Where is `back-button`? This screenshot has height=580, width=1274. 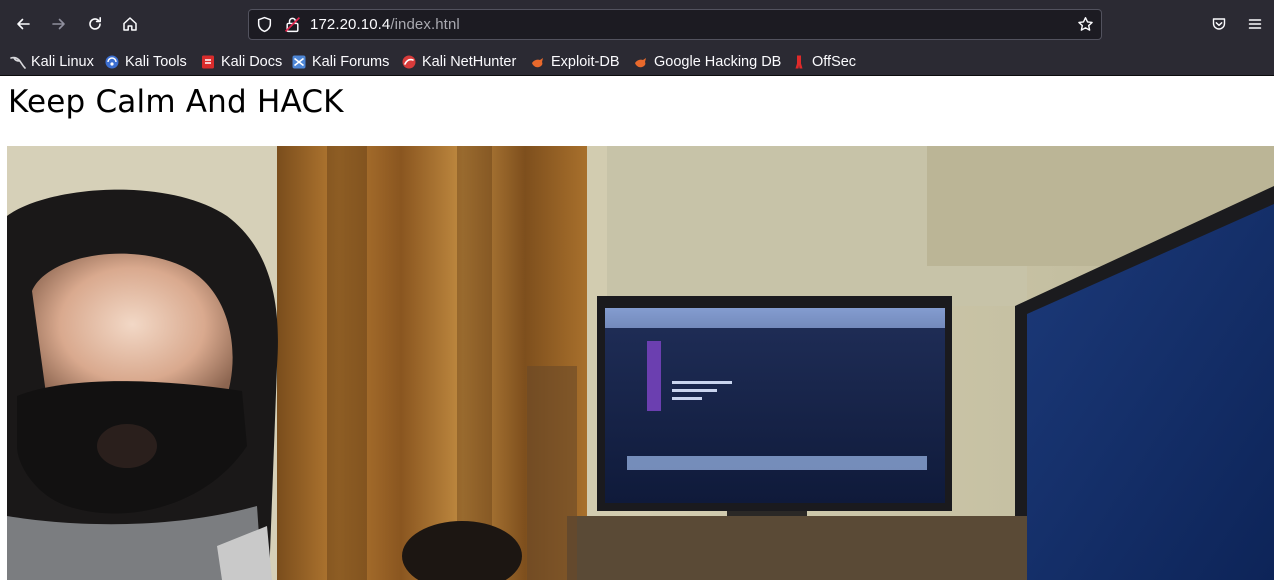 back-button is located at coordinates (23, 24).